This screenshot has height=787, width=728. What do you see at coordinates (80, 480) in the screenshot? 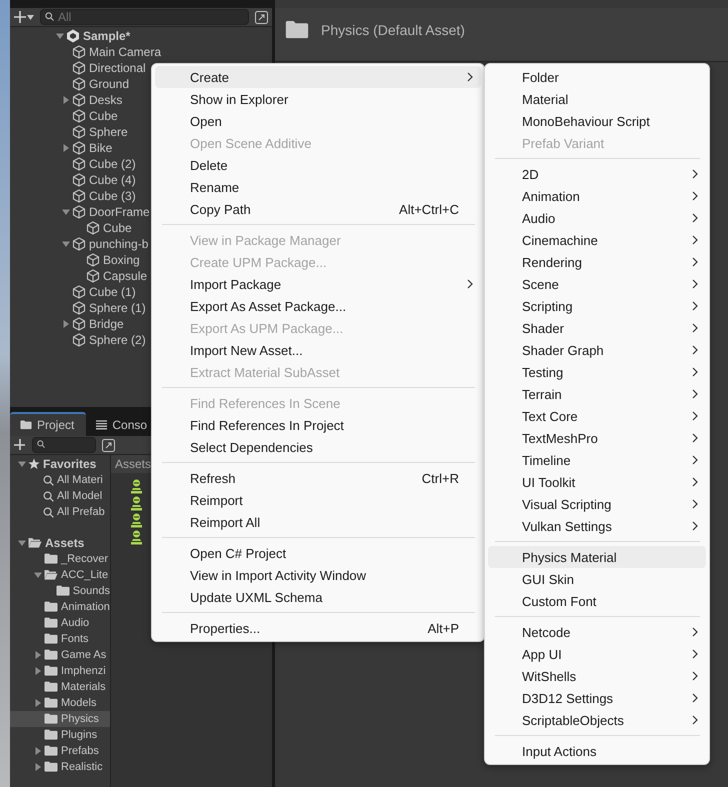
I see `favorite-item: All Materi` at bounding box center [80, 480].